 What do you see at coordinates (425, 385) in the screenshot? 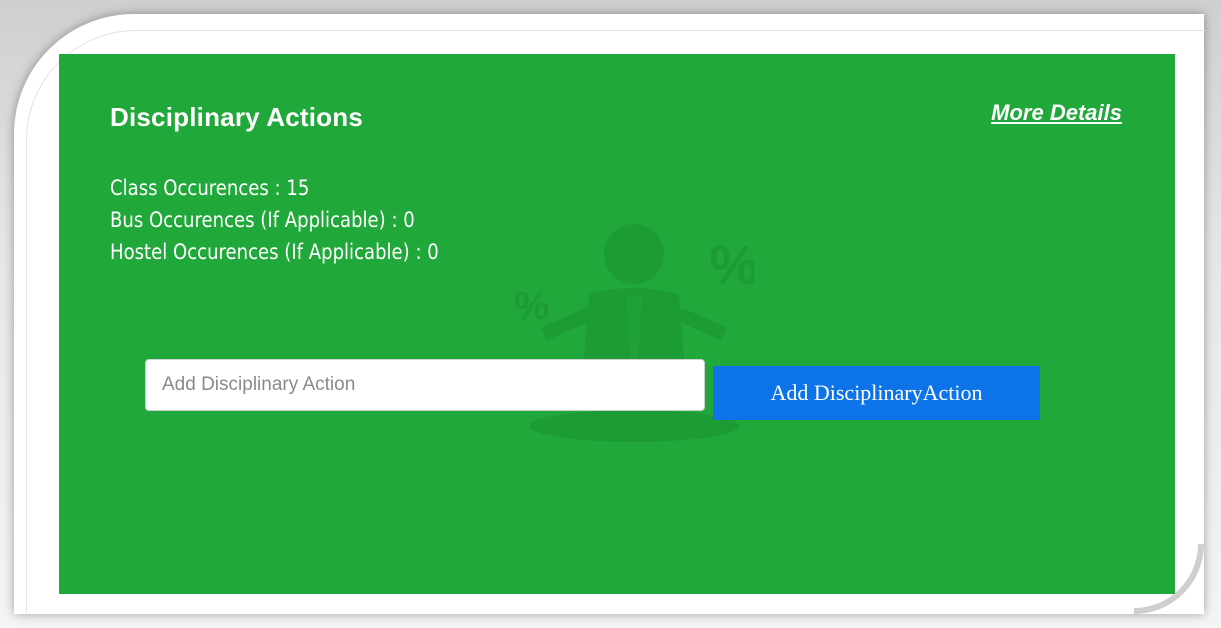
I see `disciplinary-action-input` at bounding box center [425, 385].